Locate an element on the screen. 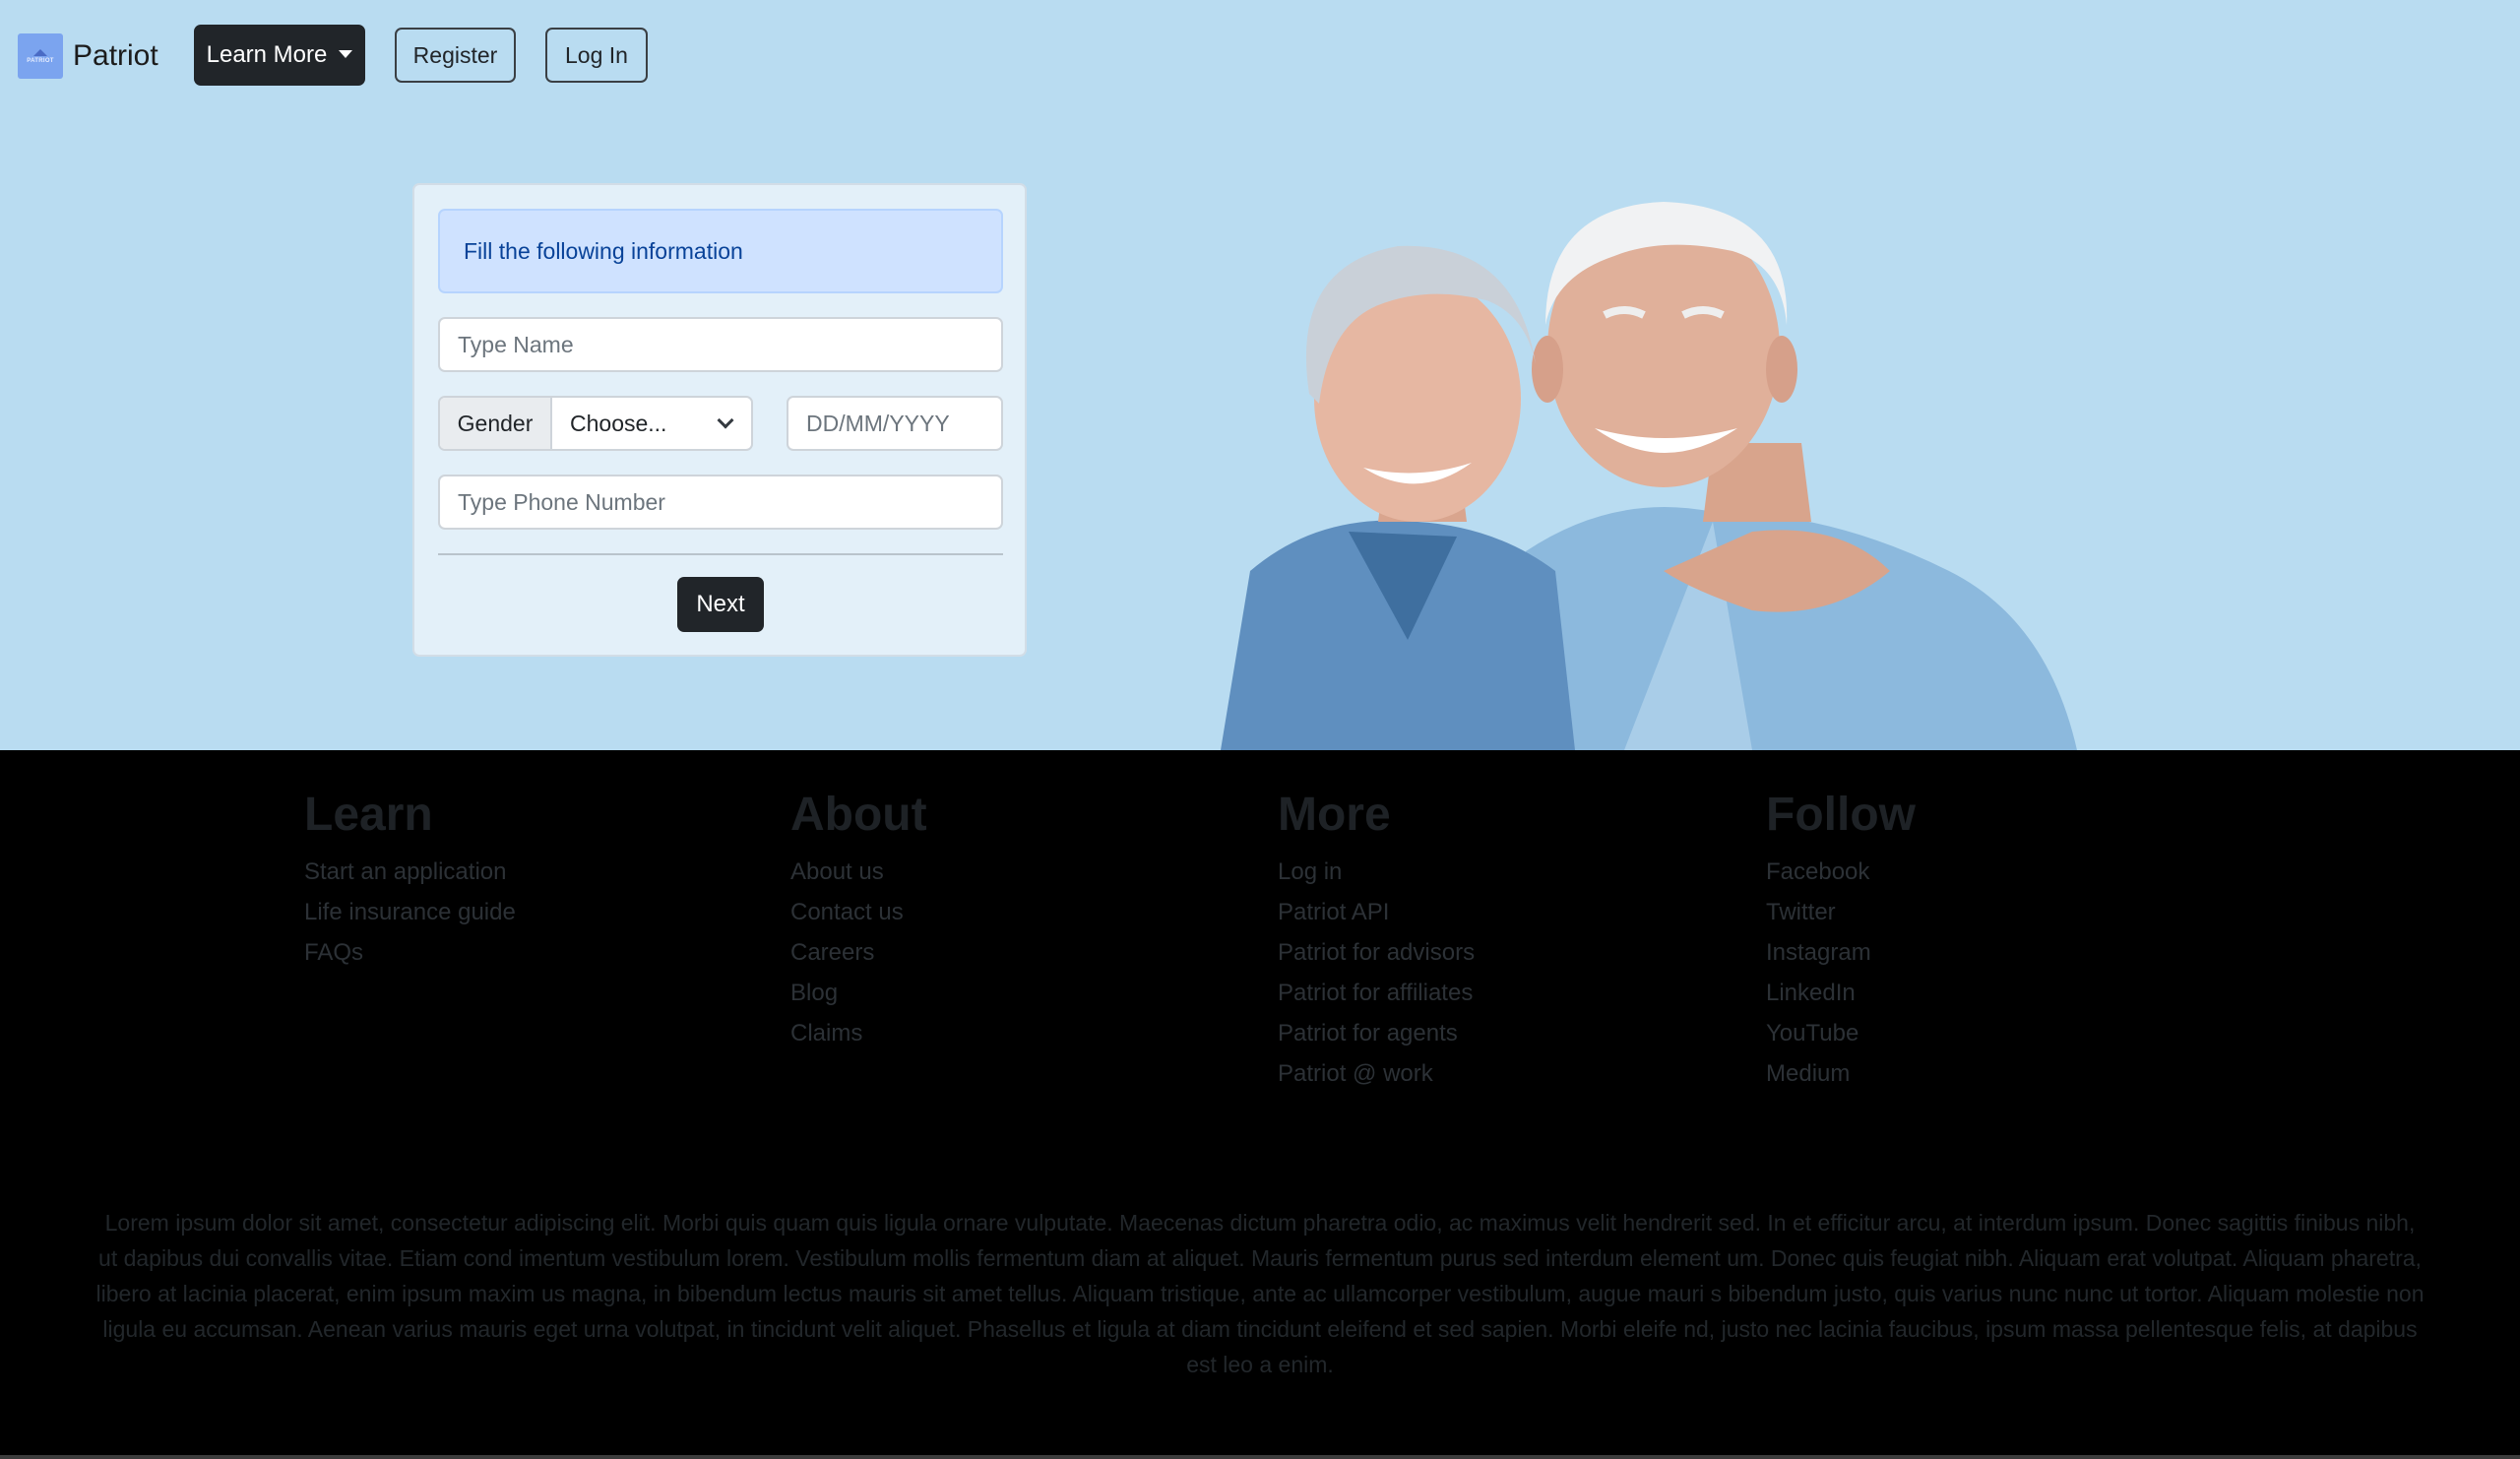 The image size is (2520, 1459). footer-link-patriot-advisors: Patriot for advisors is located at coordinates (1376, 952).